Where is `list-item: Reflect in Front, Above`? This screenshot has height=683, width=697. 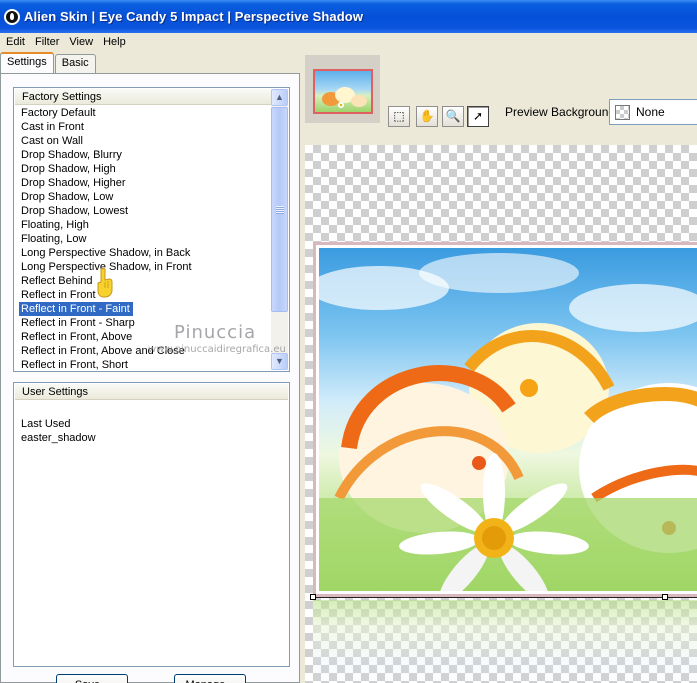 list-item: Reflect in Front, Above is located at coordinates (75, 337).